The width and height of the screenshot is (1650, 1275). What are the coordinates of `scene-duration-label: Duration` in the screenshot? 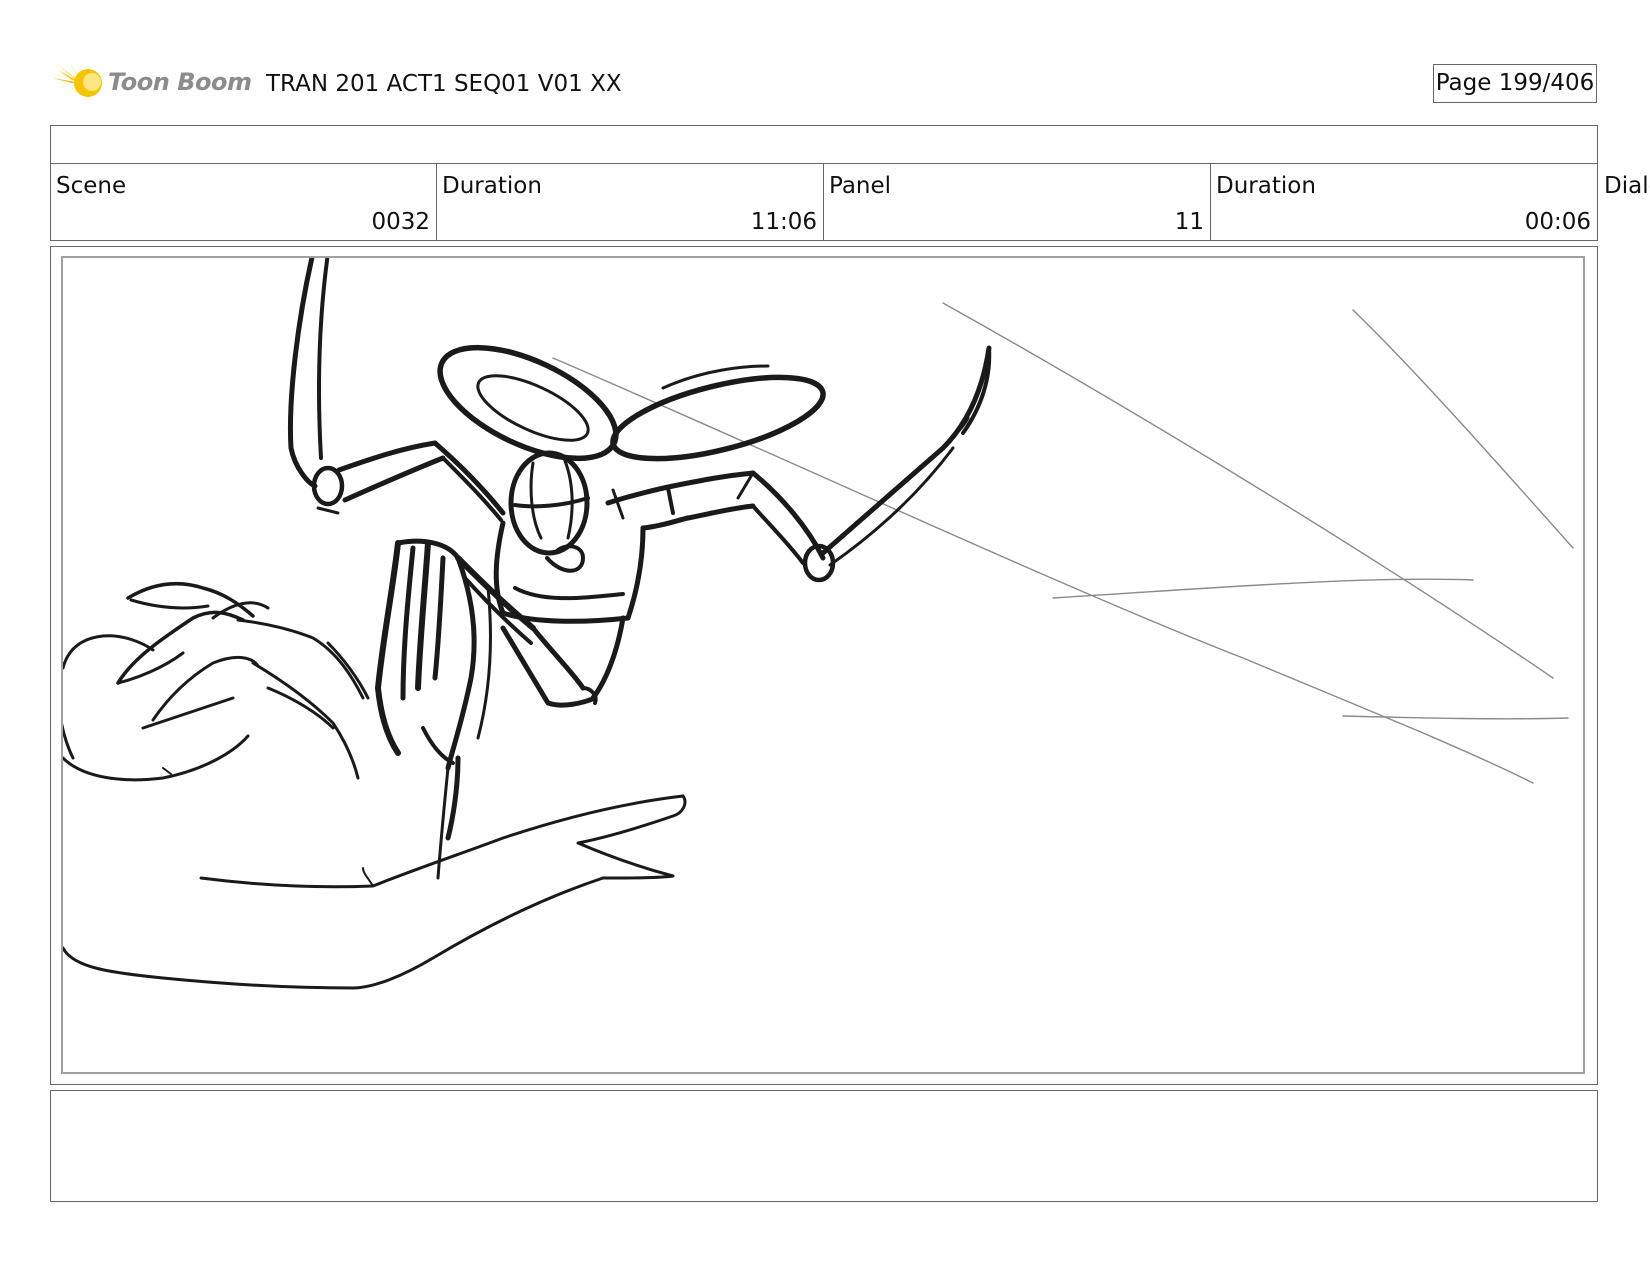 It's located at (492, 186).